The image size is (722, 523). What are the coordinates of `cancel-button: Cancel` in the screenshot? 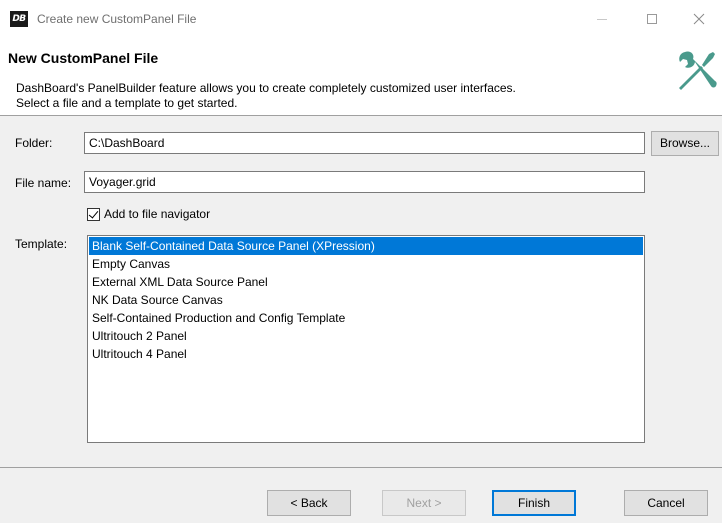 It's located at (666, 503).